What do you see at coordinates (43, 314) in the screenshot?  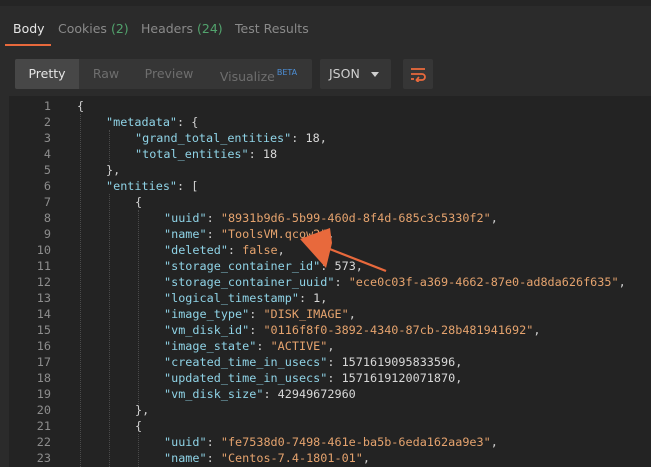 I see `line-number: 14` at bounding box center [43, 314].